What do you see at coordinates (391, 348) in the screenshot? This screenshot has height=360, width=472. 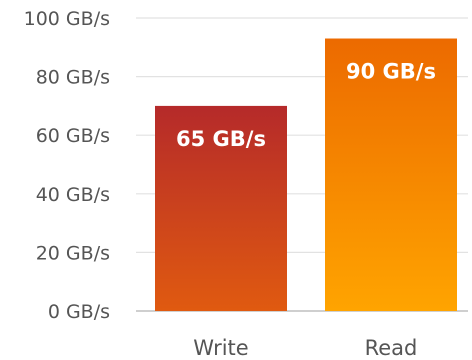 I see `x-category-label-read: Read` at bounding box center [391, 348].